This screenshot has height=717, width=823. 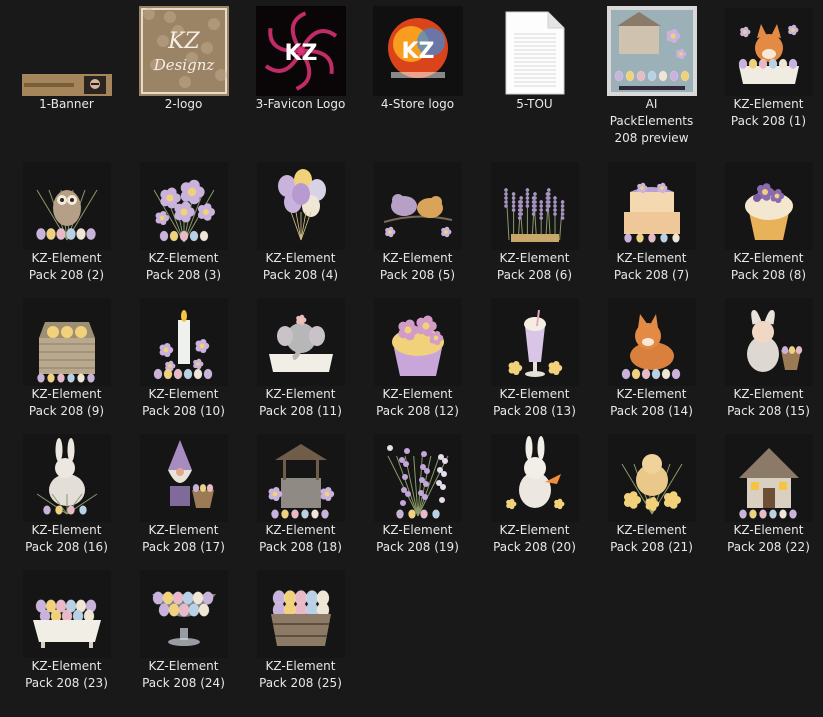 I want to click on file-item: KZ-Element Pack 208 (22), so click(x=766, y=492).